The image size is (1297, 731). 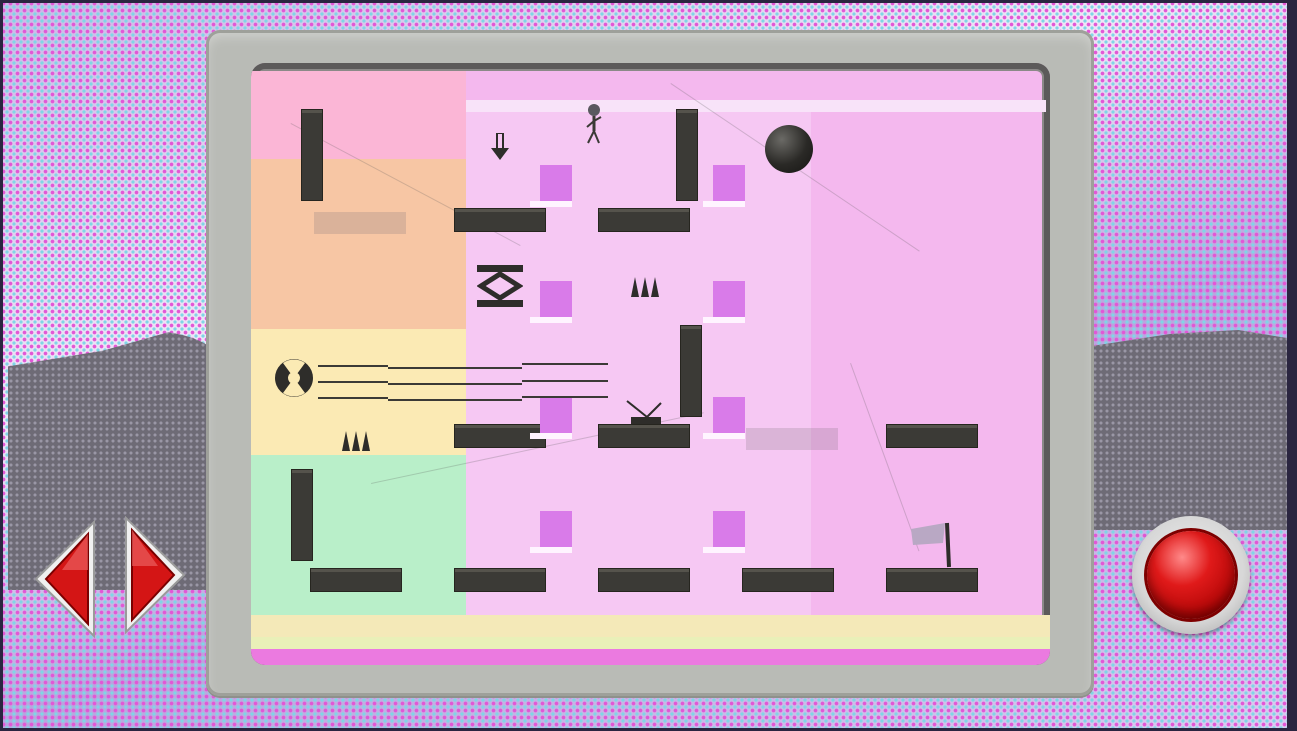 I want to click on left-arrow-icon, so click(x=64, y=579).